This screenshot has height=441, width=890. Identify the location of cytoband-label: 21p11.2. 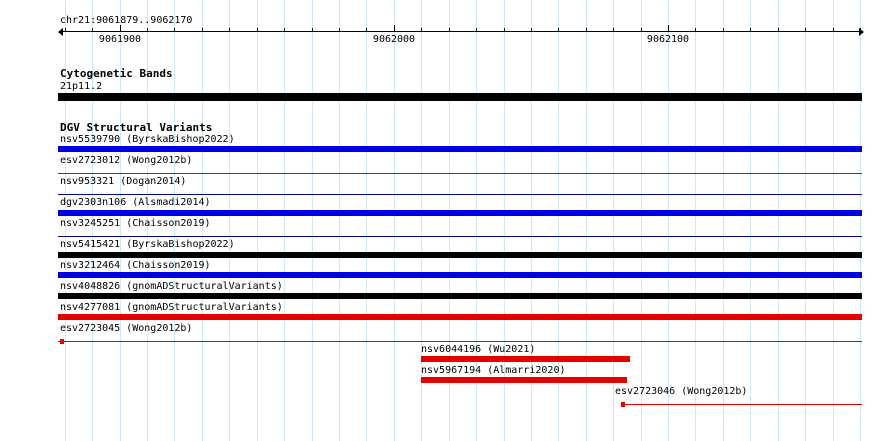
(81, 86).